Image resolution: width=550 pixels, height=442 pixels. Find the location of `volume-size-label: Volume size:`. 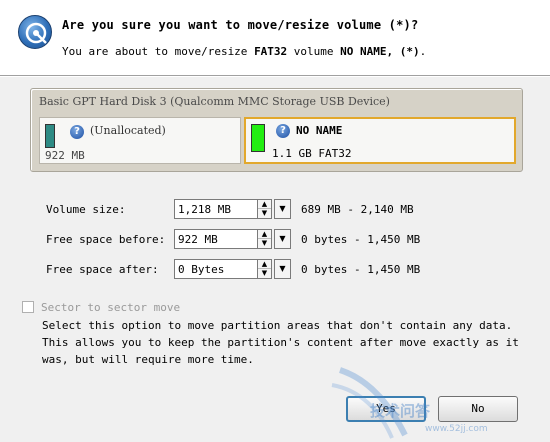

volume-size-label: Volume size: is located at coordinates (86, 209).